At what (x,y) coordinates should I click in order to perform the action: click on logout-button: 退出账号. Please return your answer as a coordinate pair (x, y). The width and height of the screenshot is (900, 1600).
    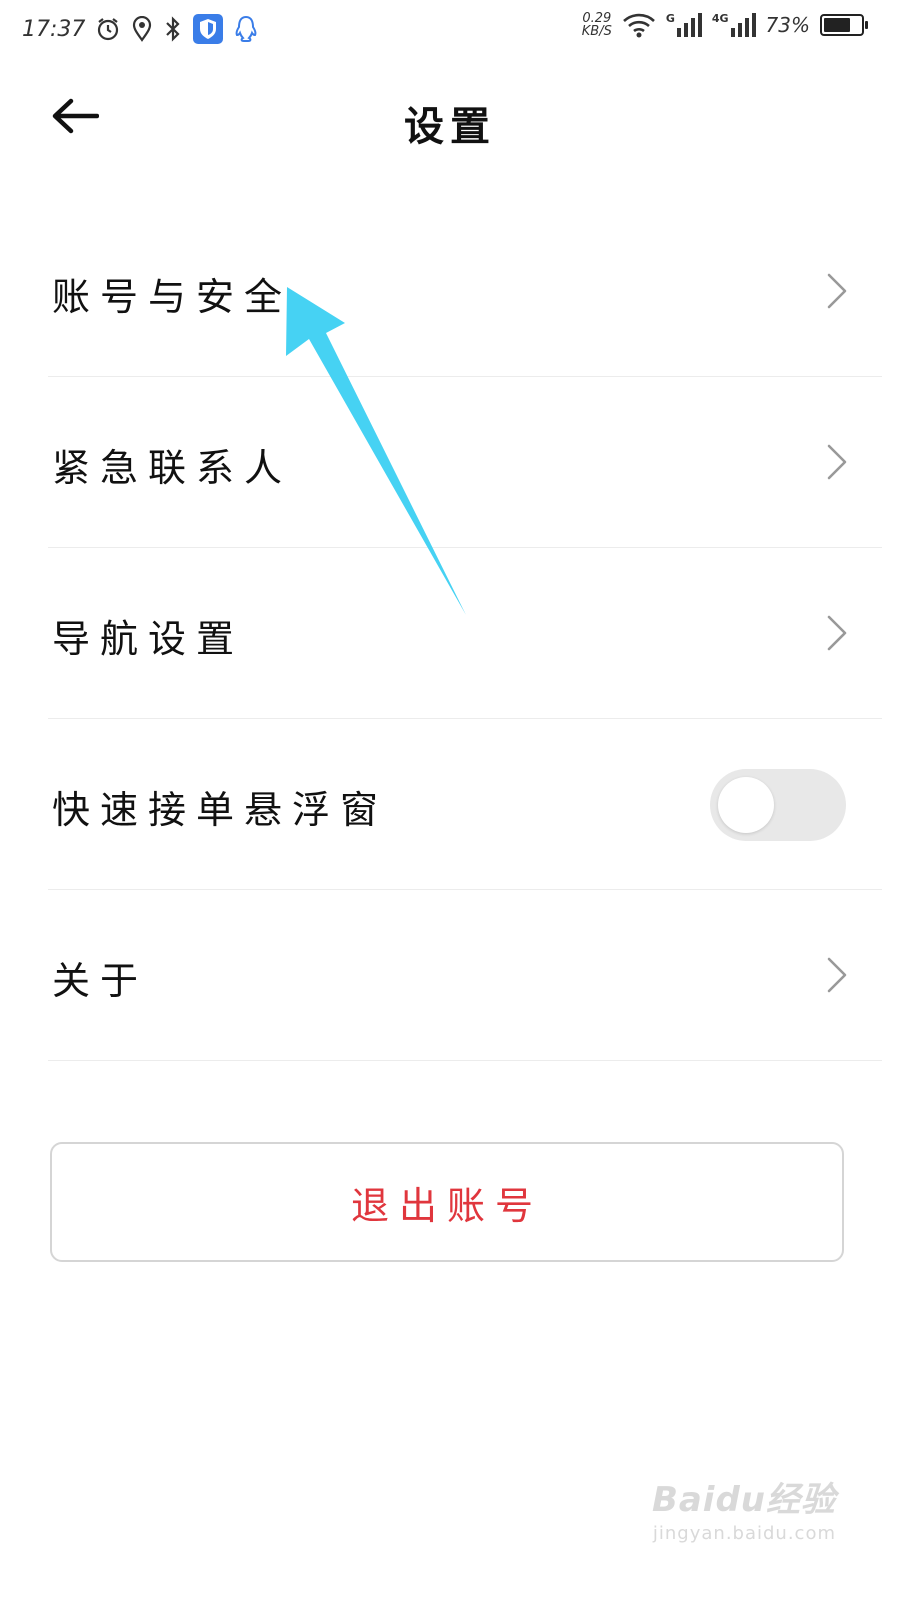
    Looking at the image, I should click on (447, 1202).